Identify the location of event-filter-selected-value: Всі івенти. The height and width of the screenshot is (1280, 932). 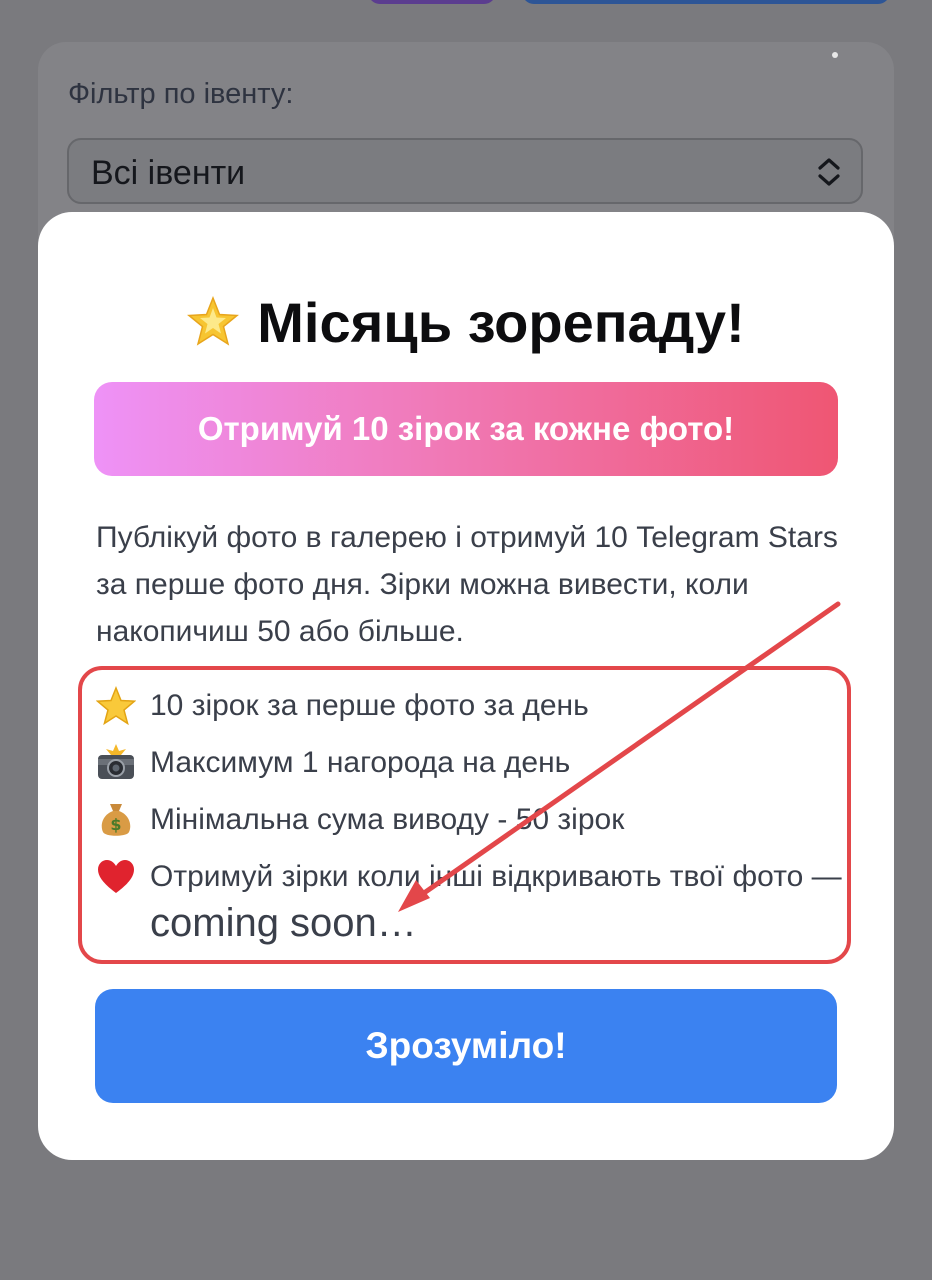
(168, 173).